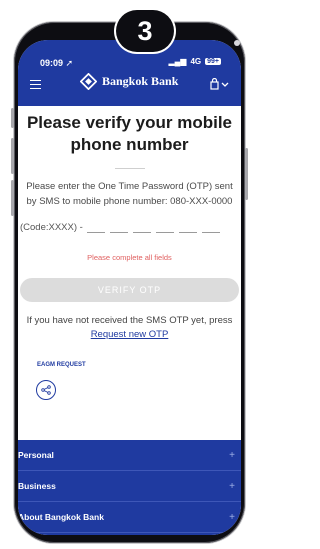  What do you see at coordinates (57, 63) in the screenshot?
I see `status-time: 09:09 ➚` at bounding box center [57, 63].